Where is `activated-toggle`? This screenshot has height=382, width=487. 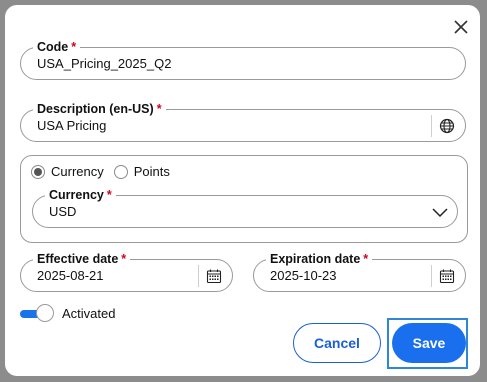
activated-toggle is located at coordinates (37, 314).